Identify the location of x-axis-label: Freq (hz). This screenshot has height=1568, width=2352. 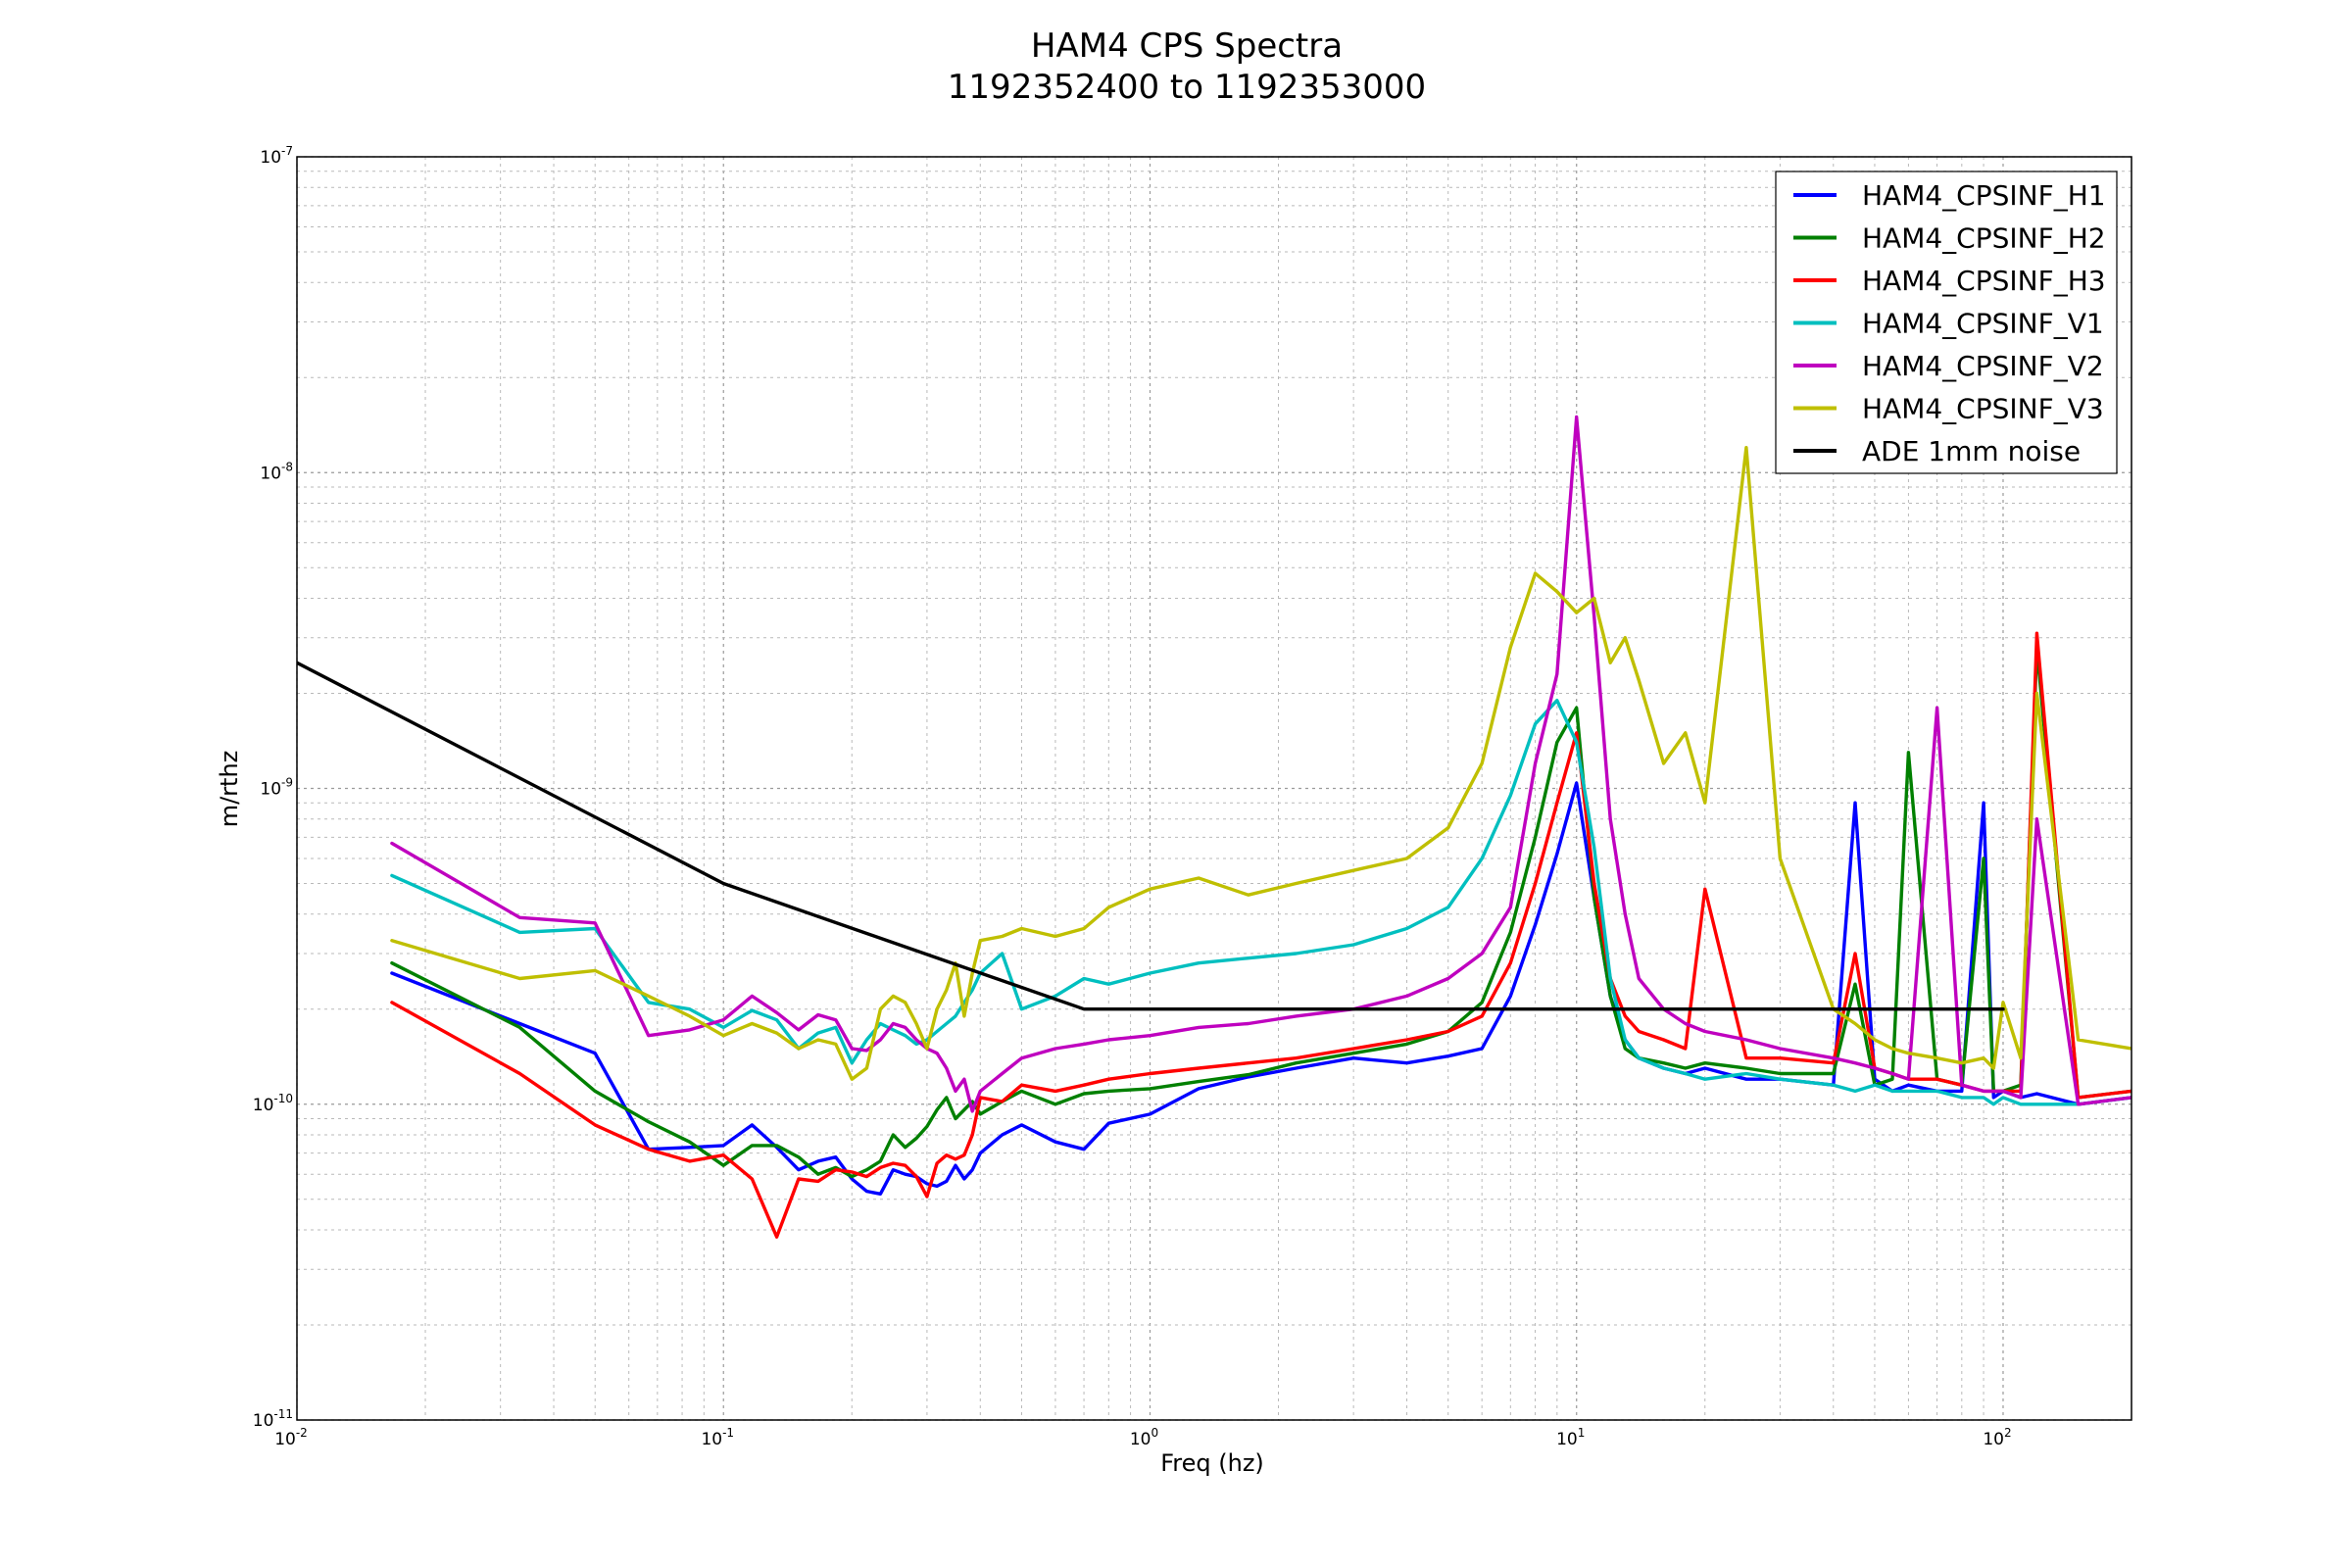
(1212, 1463).